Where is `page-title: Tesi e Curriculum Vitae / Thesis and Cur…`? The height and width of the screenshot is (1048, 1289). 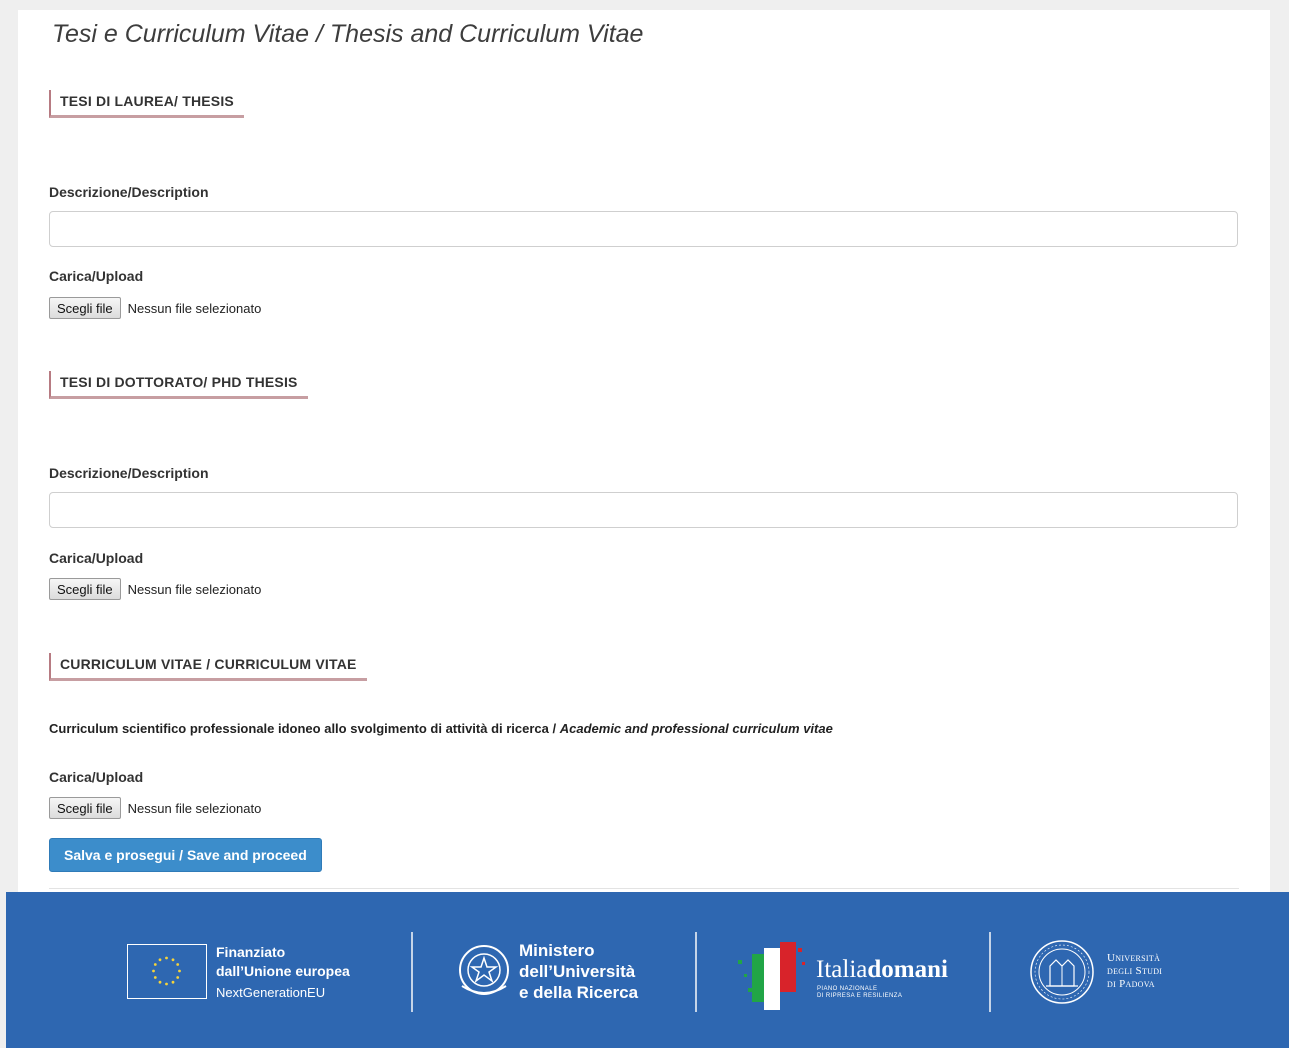
page-title: Tesi e Curriculum Vitae / Thesis and Cur… is located at coordinates (348, 34).